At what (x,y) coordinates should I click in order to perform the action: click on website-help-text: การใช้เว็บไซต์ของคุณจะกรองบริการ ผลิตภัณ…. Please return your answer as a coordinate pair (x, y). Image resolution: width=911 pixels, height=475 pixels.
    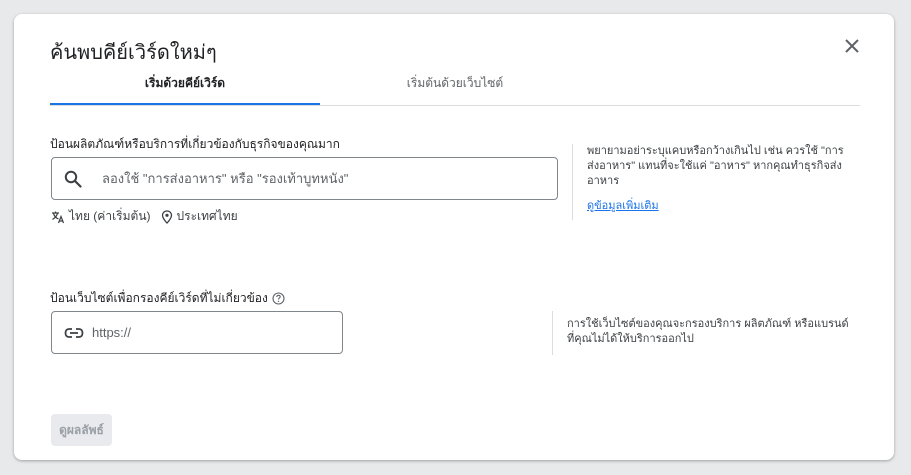
    Looking at the image, I should click on (708, 331).